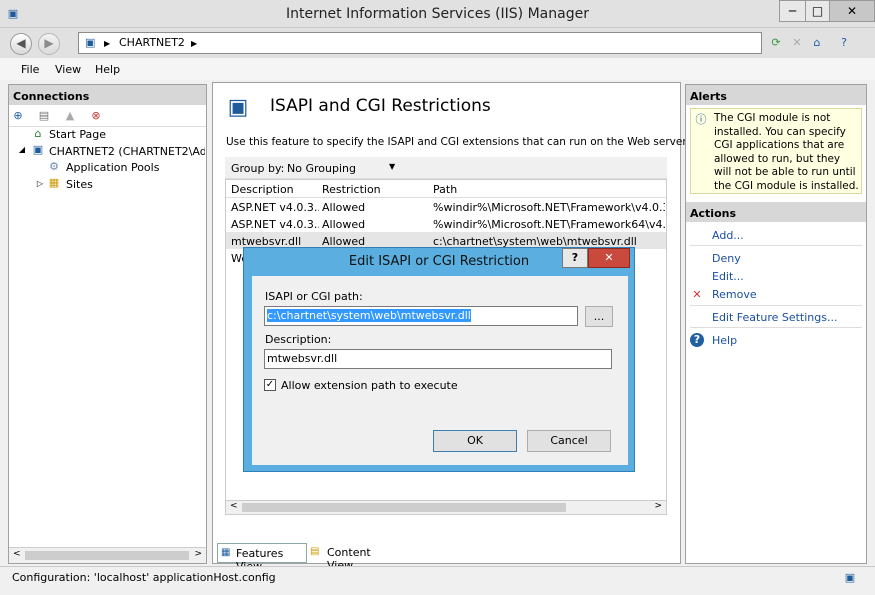 The image size is (875, 595). Describe the element at coordinates (697, 294) in the screenshot. I see `remove-icon: ✕` at that location.